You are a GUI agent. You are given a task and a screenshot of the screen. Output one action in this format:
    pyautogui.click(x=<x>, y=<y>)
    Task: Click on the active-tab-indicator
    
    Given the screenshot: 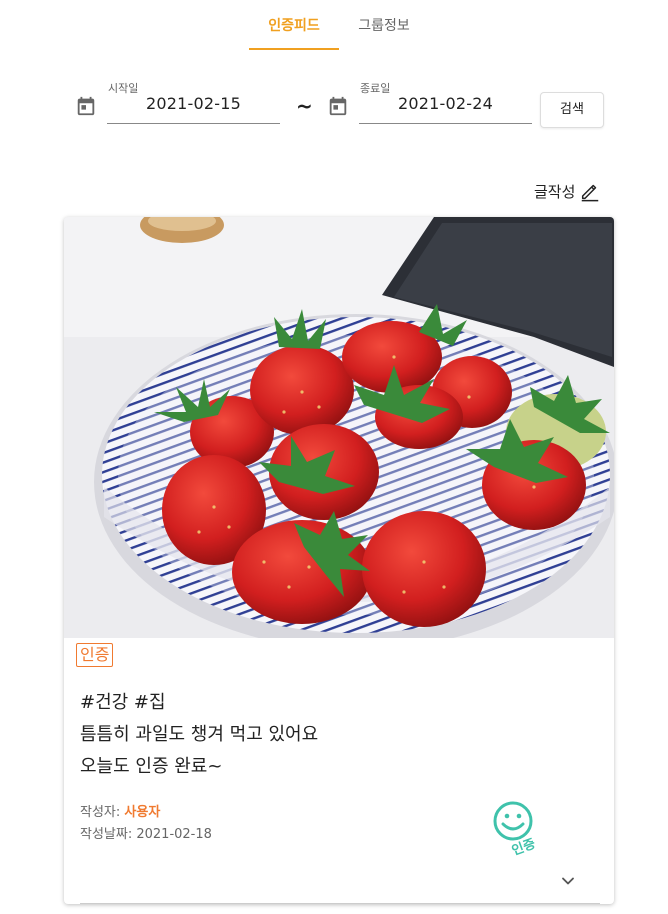 What is the action you would take?
    pyautogui.click(x=294, y=49)
    